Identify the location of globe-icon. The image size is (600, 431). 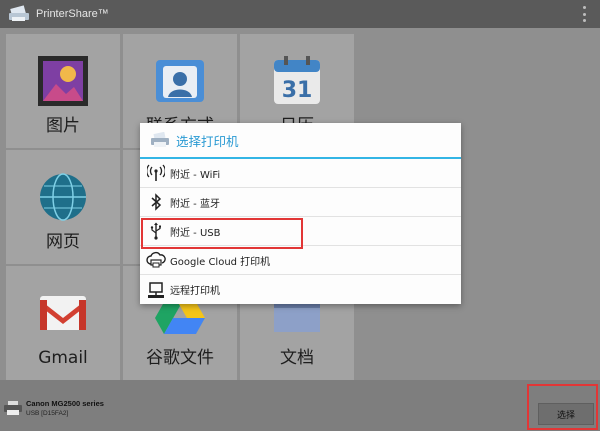
(63, 199).